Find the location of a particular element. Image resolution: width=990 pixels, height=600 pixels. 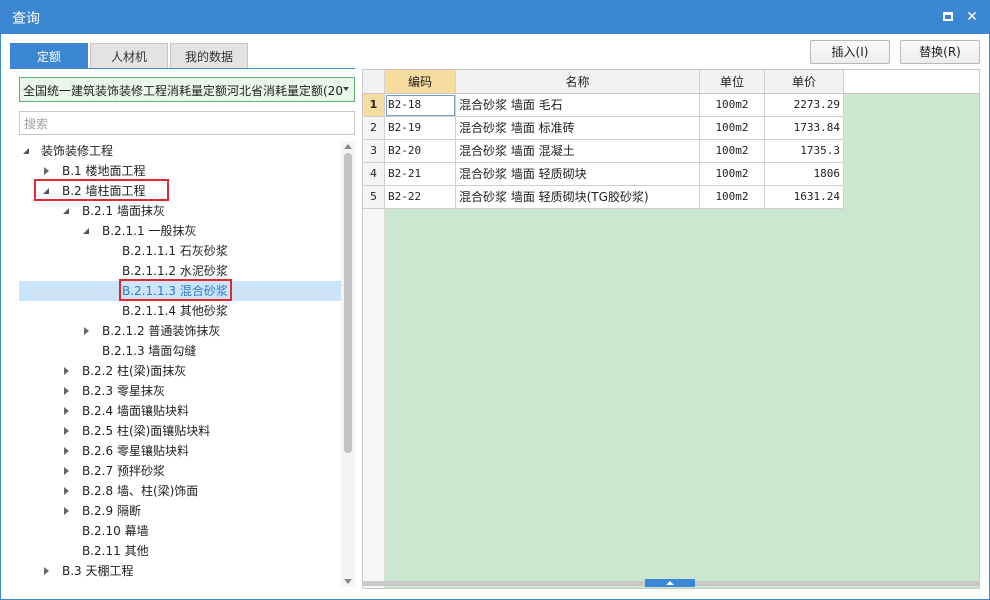

grid-horizontal-scrollbar is located at coordinates (671, 584).